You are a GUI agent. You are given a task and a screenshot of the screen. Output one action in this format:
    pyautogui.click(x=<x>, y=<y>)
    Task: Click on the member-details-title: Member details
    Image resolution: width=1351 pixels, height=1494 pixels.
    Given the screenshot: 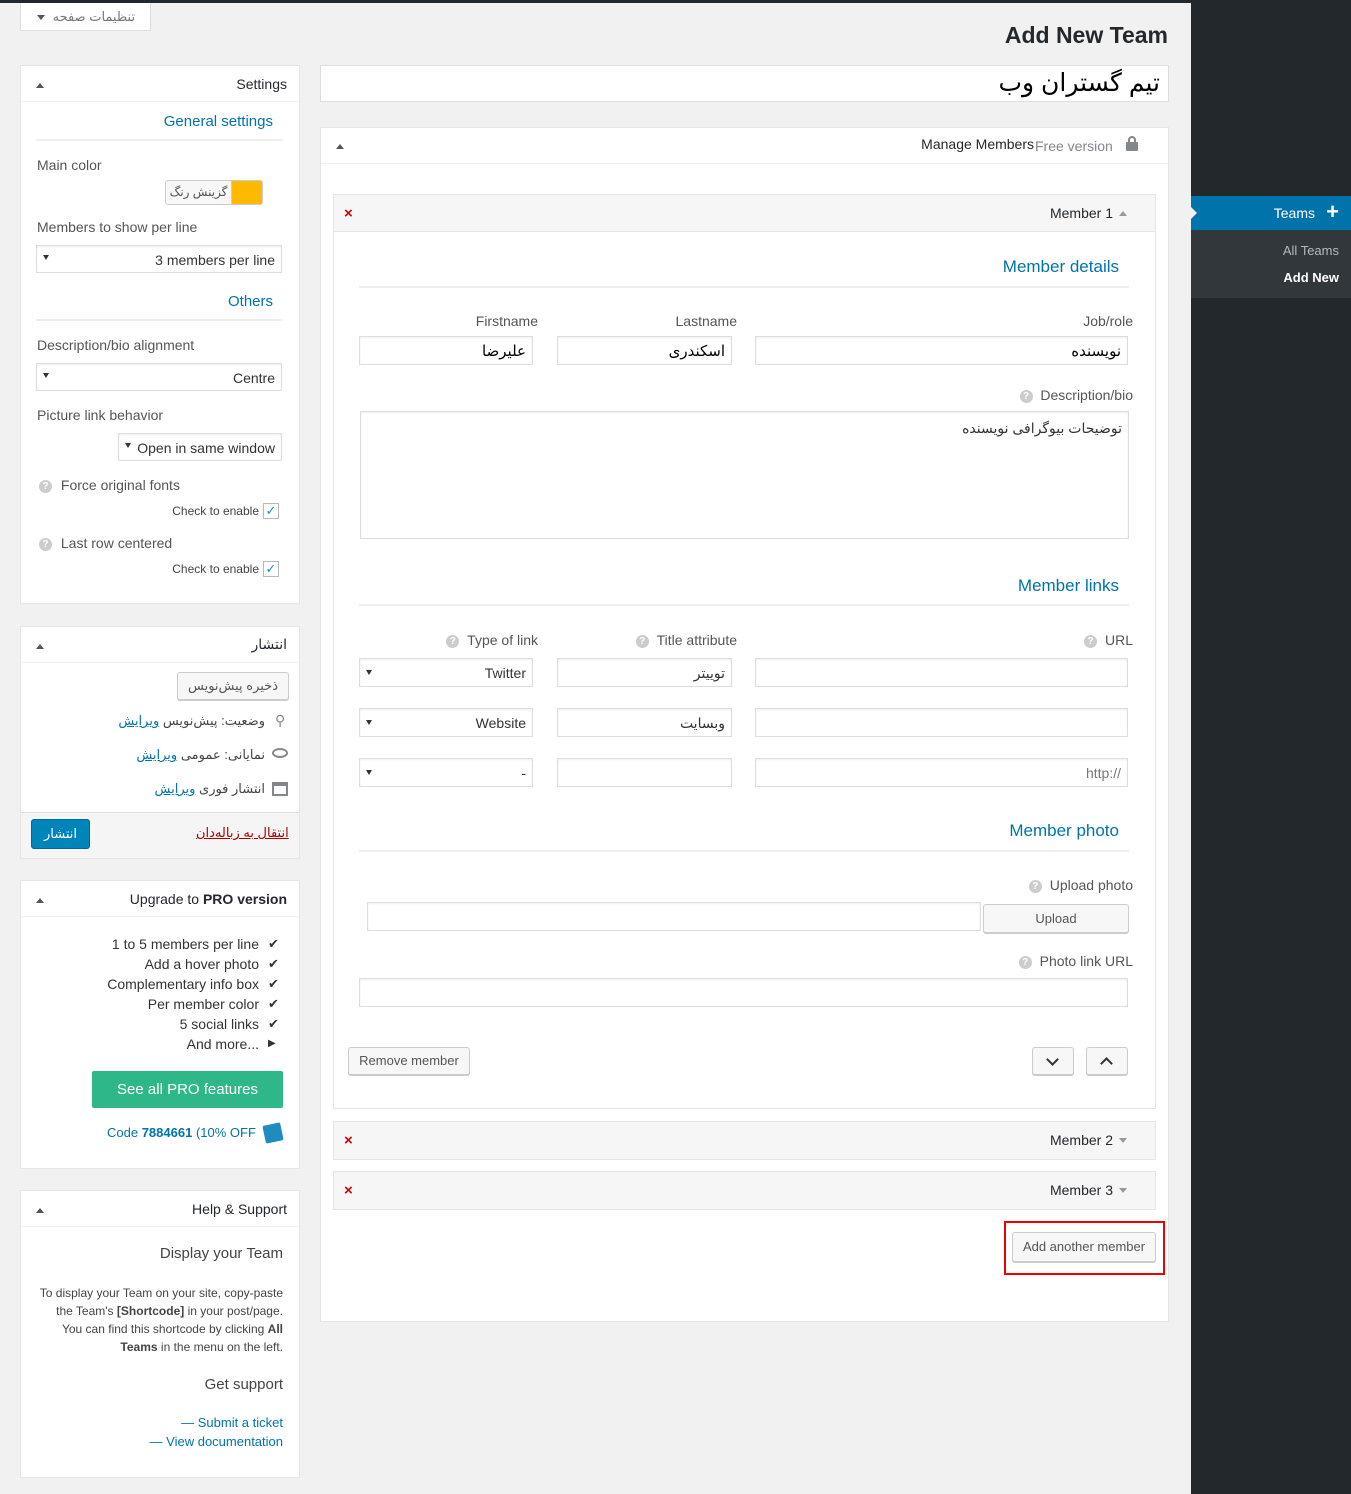 What is the action you would take?
    pyautogui.click(x=1060, y=266)
    